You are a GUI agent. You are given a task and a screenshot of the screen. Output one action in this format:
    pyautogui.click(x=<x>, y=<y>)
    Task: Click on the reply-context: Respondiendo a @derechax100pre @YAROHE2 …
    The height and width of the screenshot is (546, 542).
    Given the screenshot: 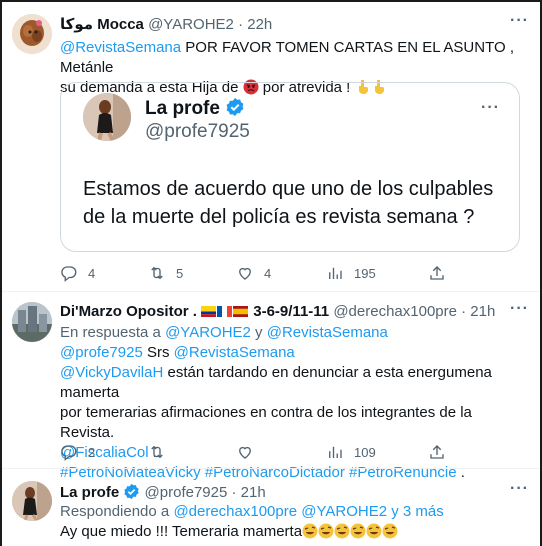 What is the action you would take?
    pyautogui.click(x=252, y=511)
    